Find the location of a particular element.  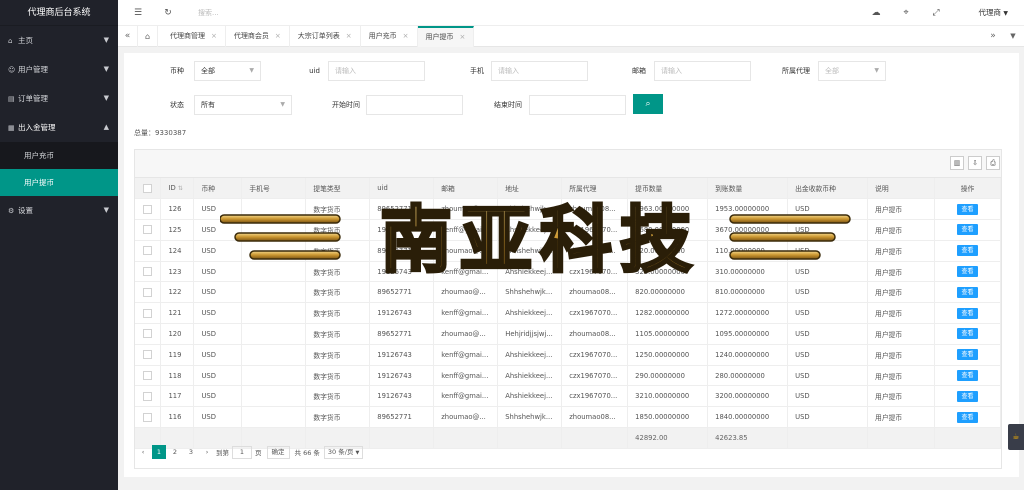

sort-icon: ⇅ is located at coordinates (180, 188).